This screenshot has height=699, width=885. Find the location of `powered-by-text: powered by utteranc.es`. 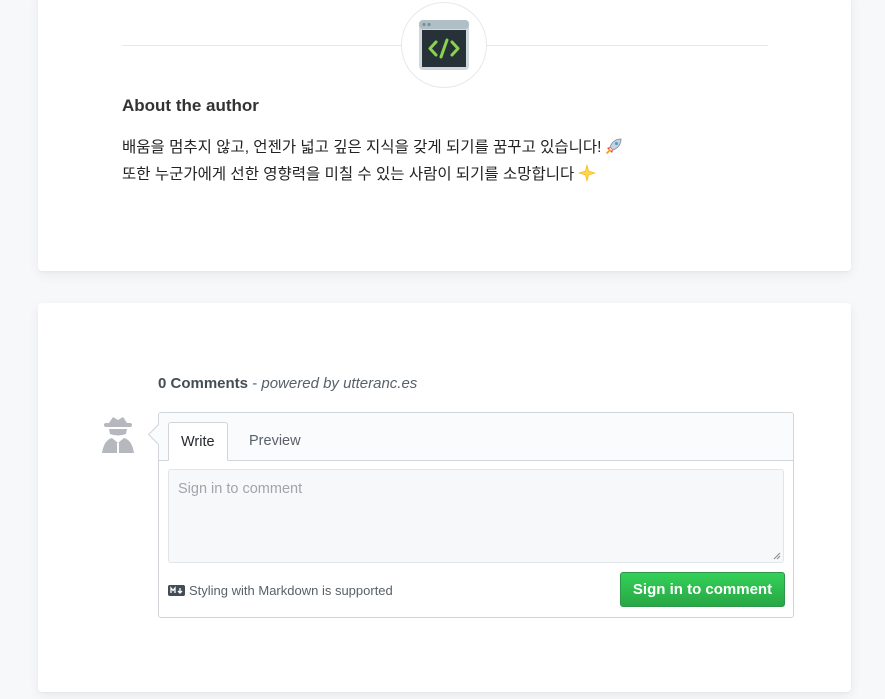

powered-by-text: powered by utteranc.es is located at coordinates (339, 383).